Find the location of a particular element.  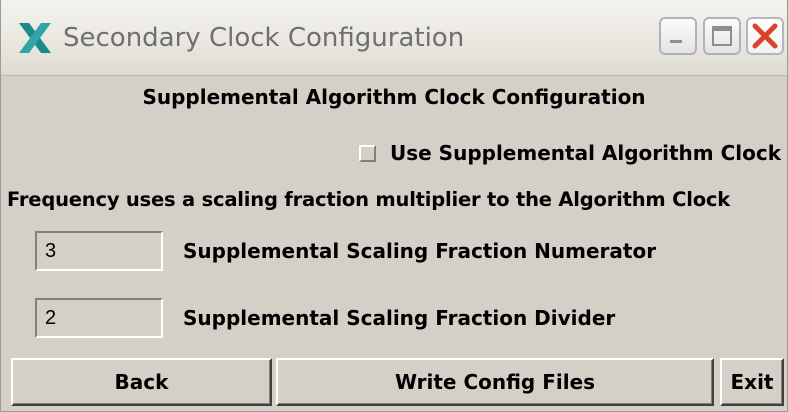

window-title: Secondary Clock Configuration is located at coordinates (264, 38).